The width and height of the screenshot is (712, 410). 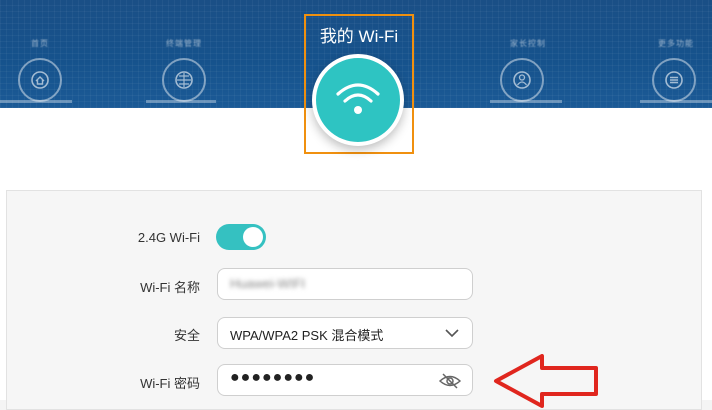 What do you see at coordinates (358, 100) in the screenshot?
I see `wifi-icon` at bounding box center [358, 100].